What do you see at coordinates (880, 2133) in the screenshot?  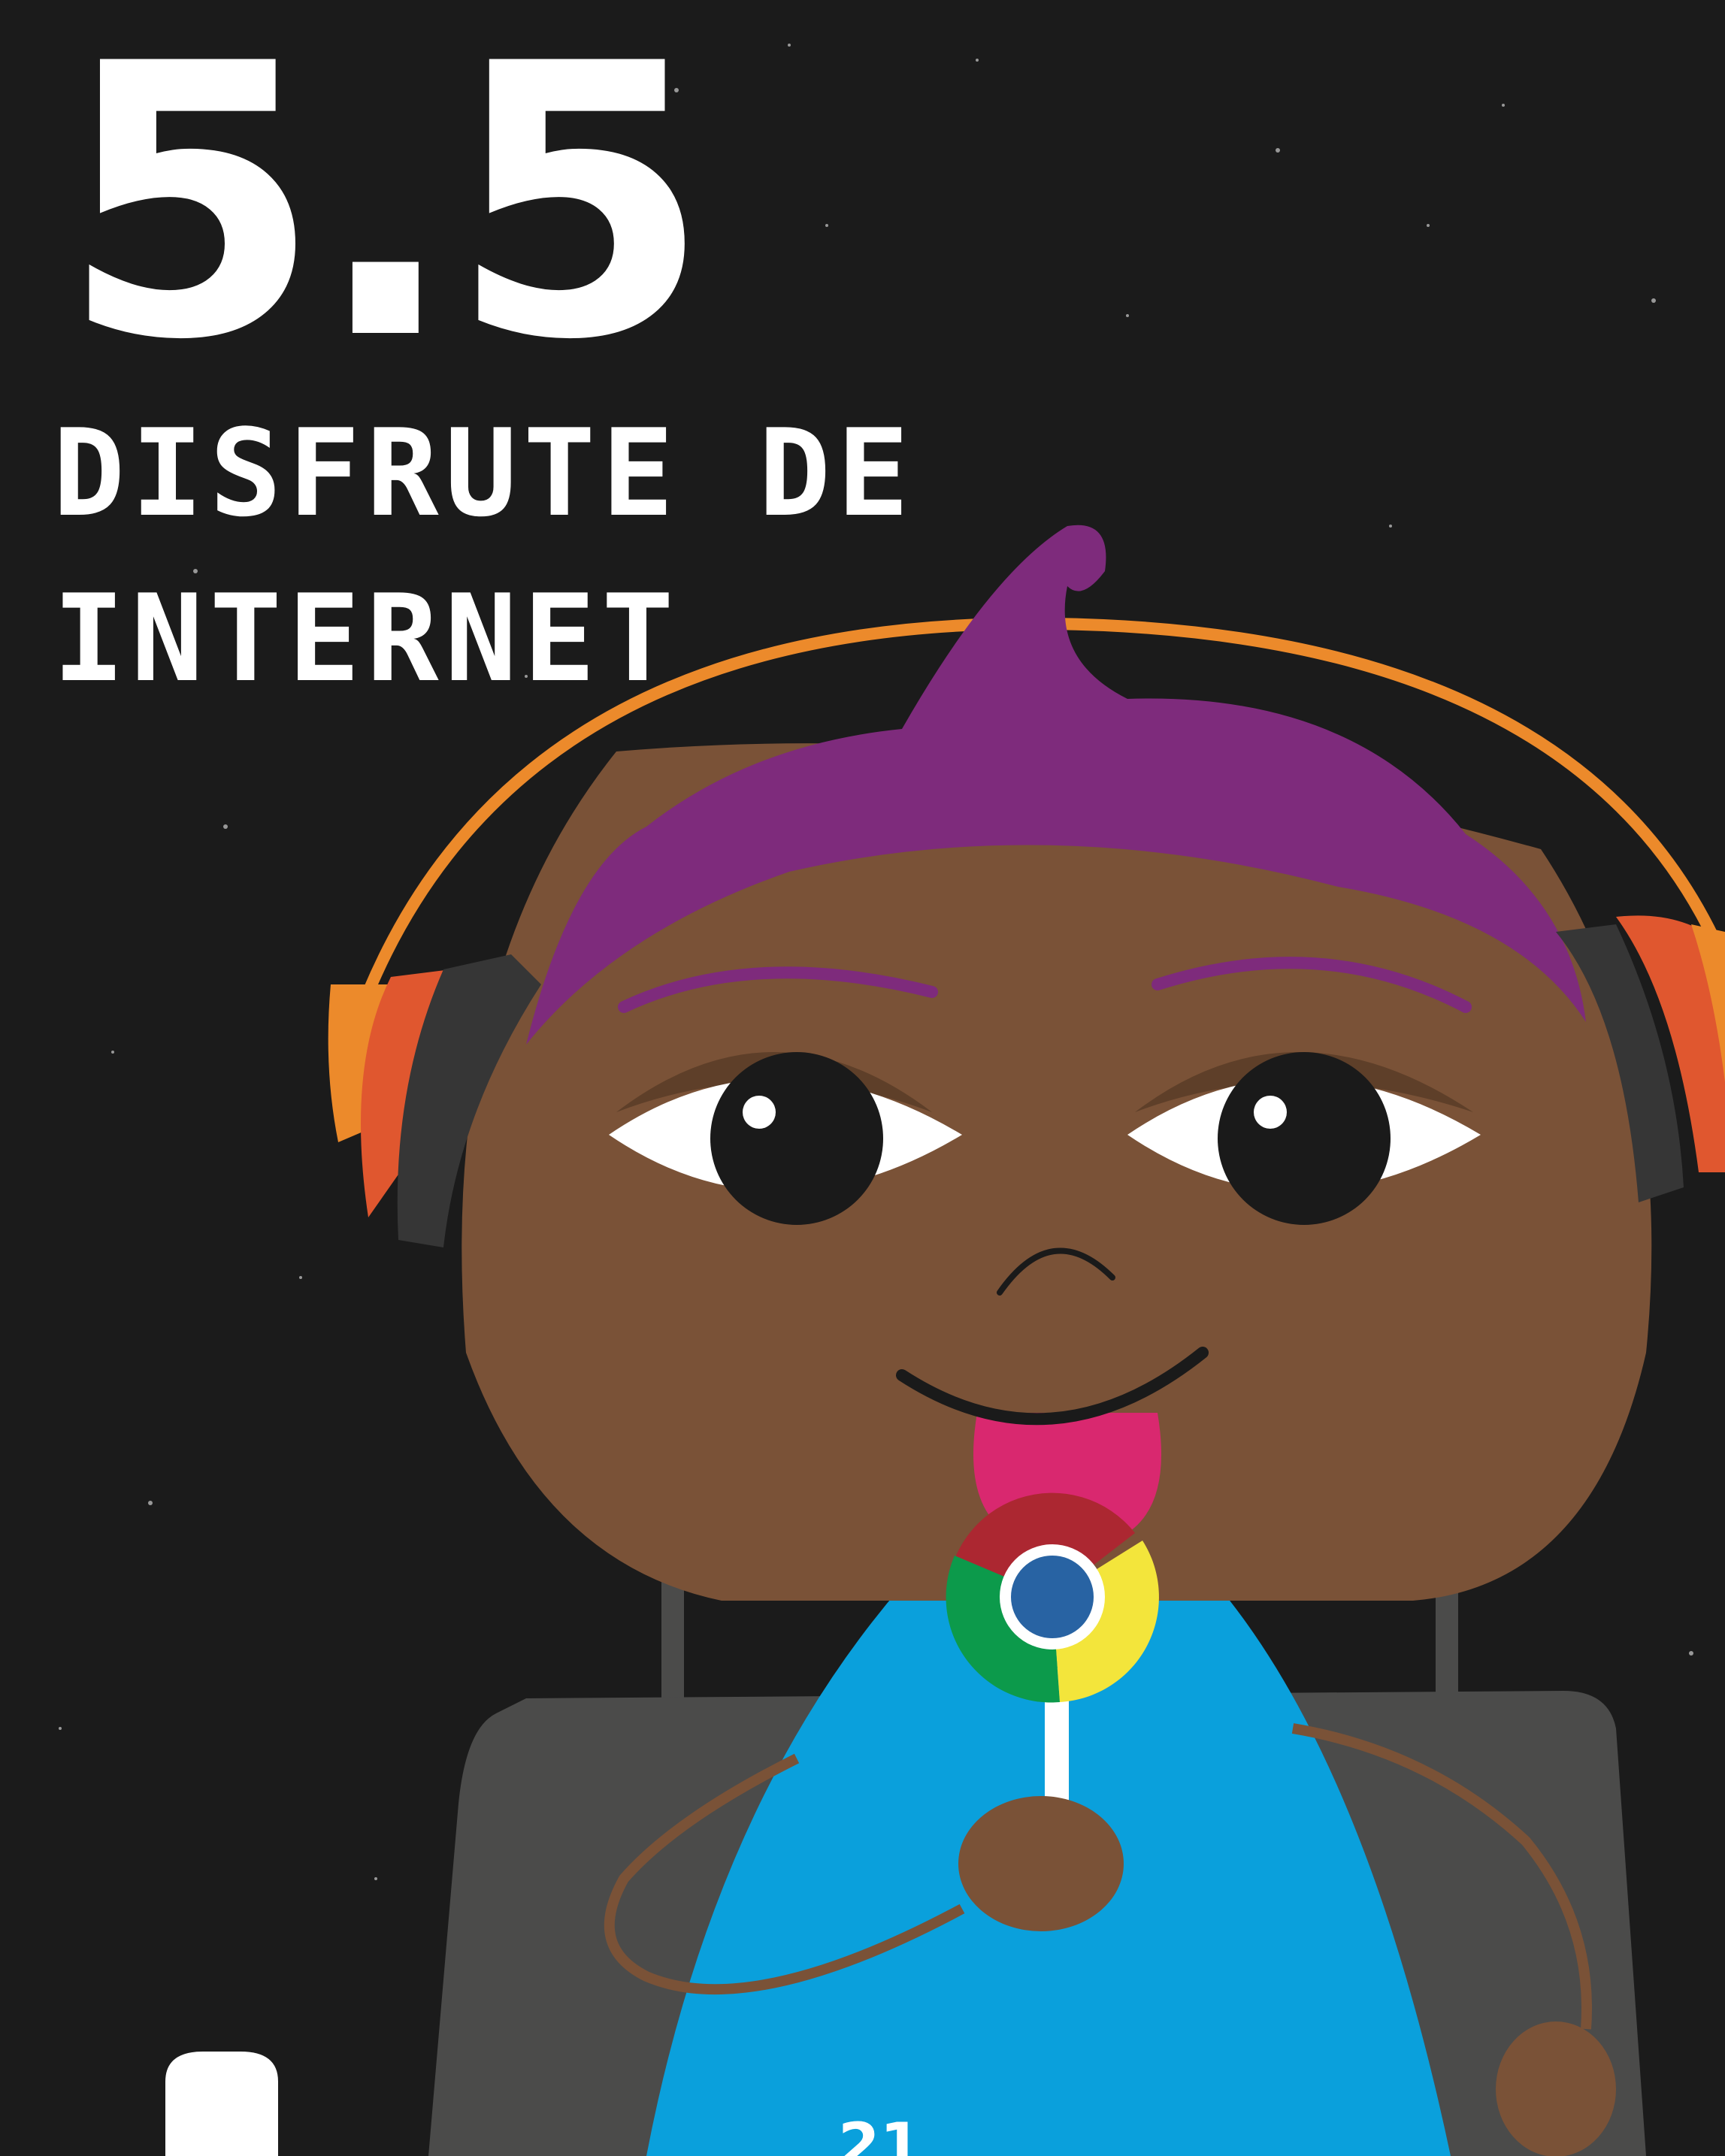 I see `page-number: 21` at bounding box center [880, 2133].